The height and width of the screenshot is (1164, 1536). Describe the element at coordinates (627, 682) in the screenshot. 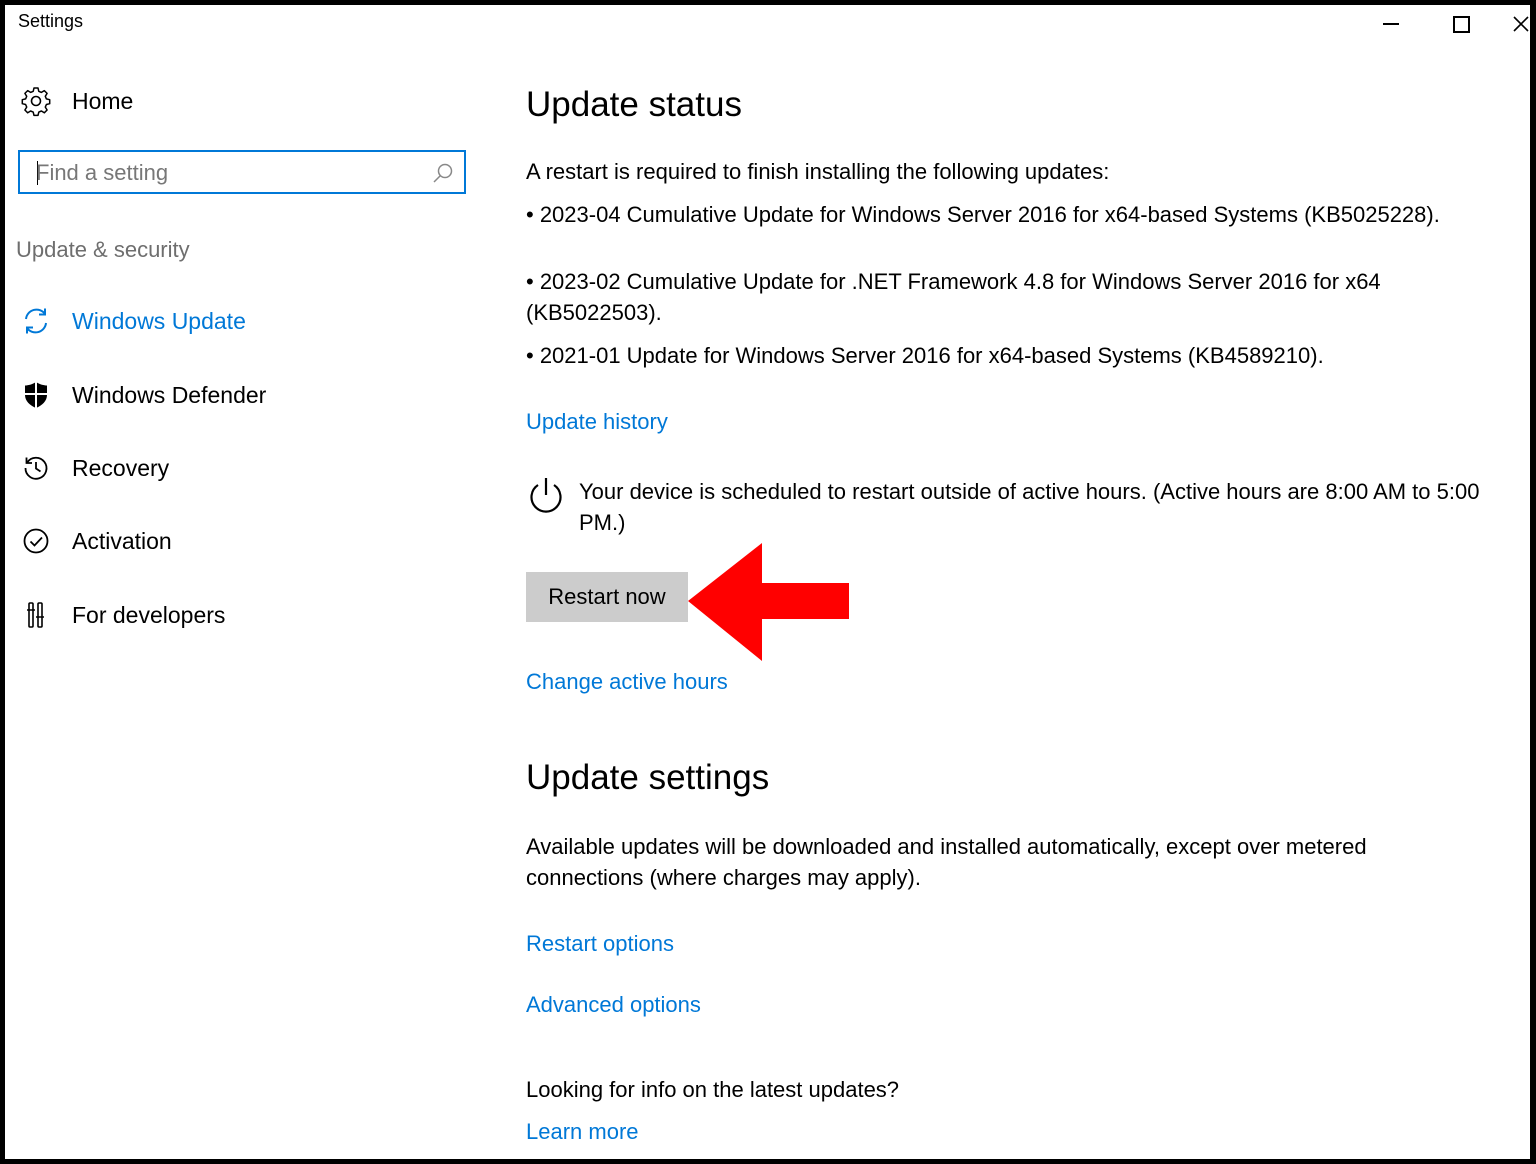

I see `change-active-hours-link: Change active hours` at that location.